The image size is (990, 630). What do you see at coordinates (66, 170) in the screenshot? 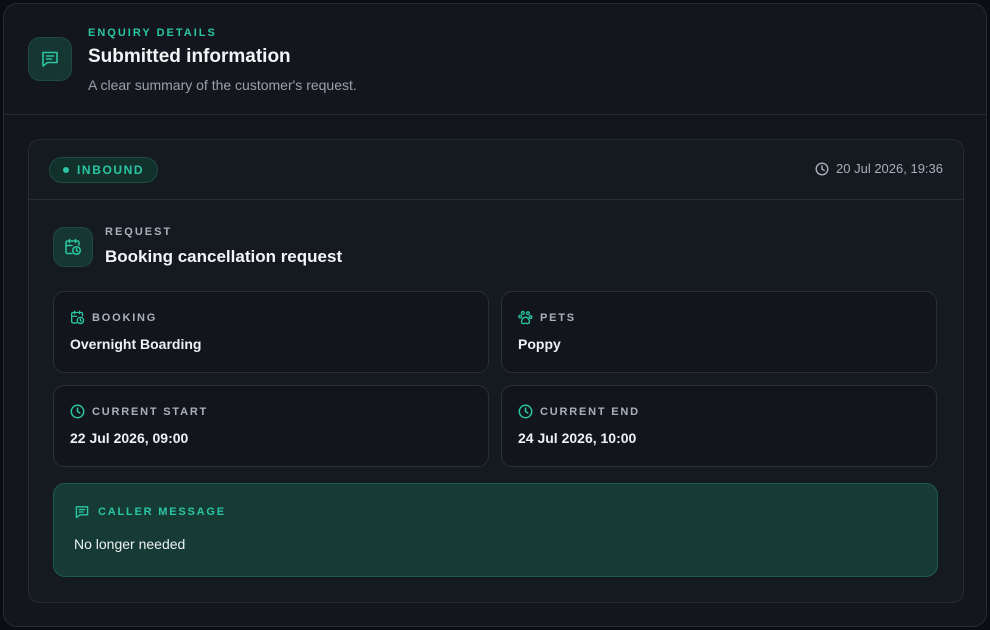
I see `status-dot` at bounding box center [66, 170].